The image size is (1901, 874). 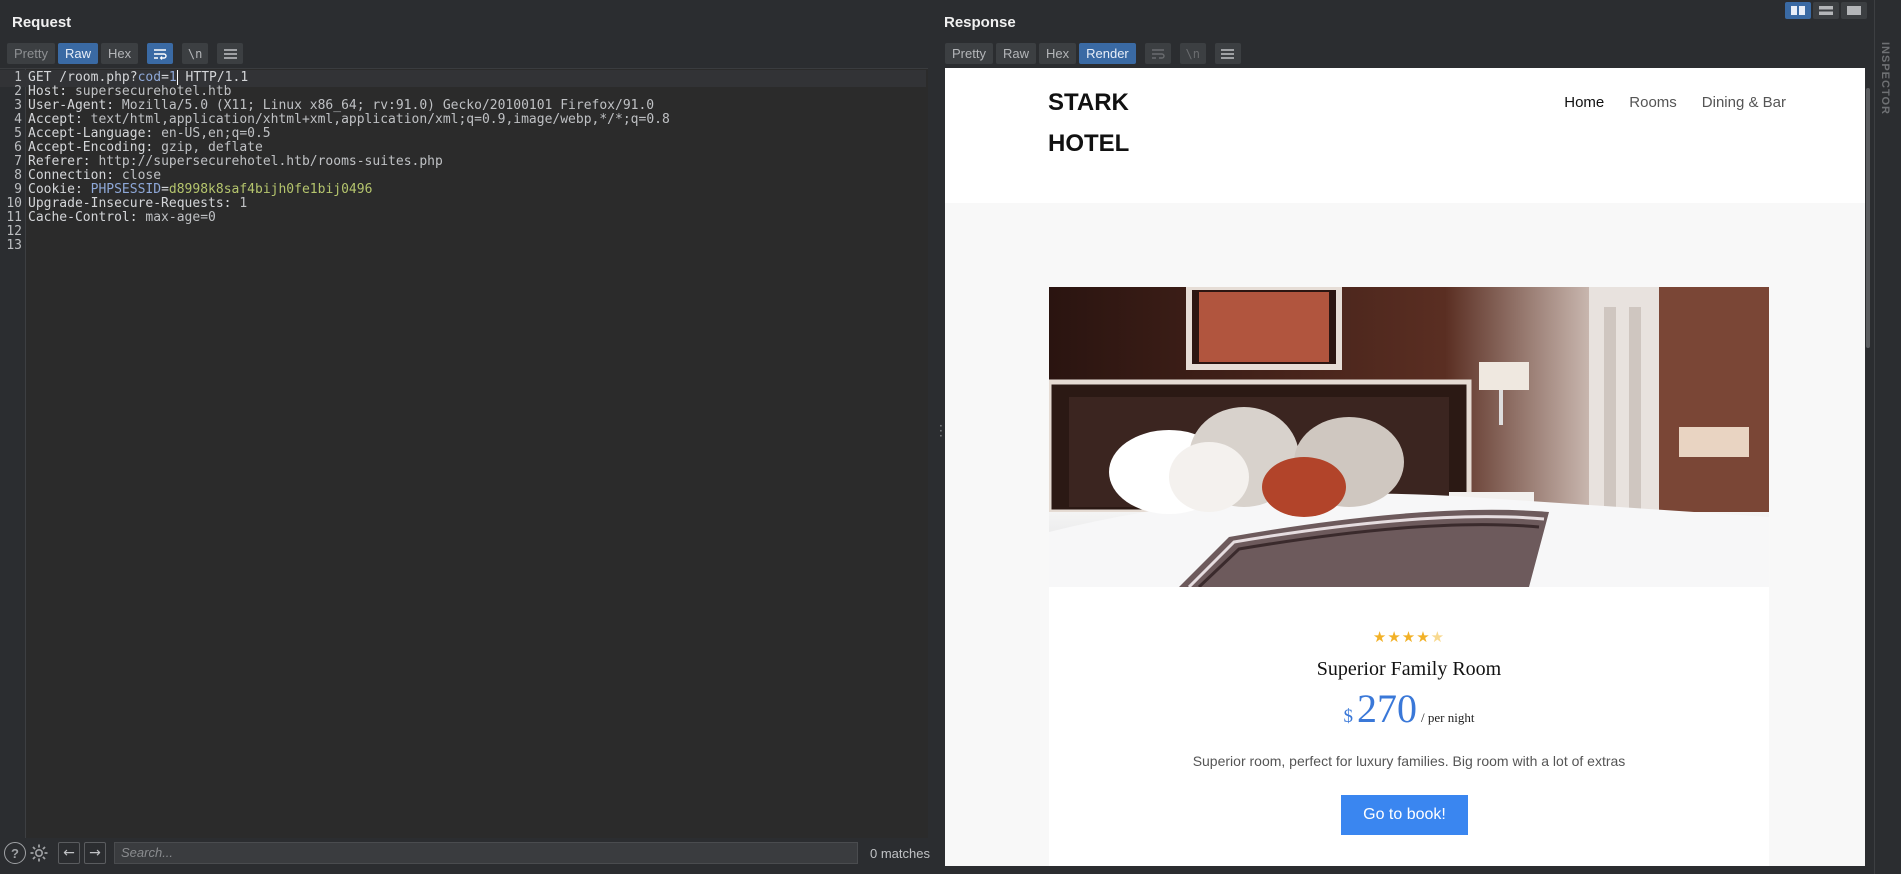 What do you see at coordinates (1887, 437) in the screenshot?
I see `inspector-sidebar: INSPECTOR` at bounding box center [1887, 437].